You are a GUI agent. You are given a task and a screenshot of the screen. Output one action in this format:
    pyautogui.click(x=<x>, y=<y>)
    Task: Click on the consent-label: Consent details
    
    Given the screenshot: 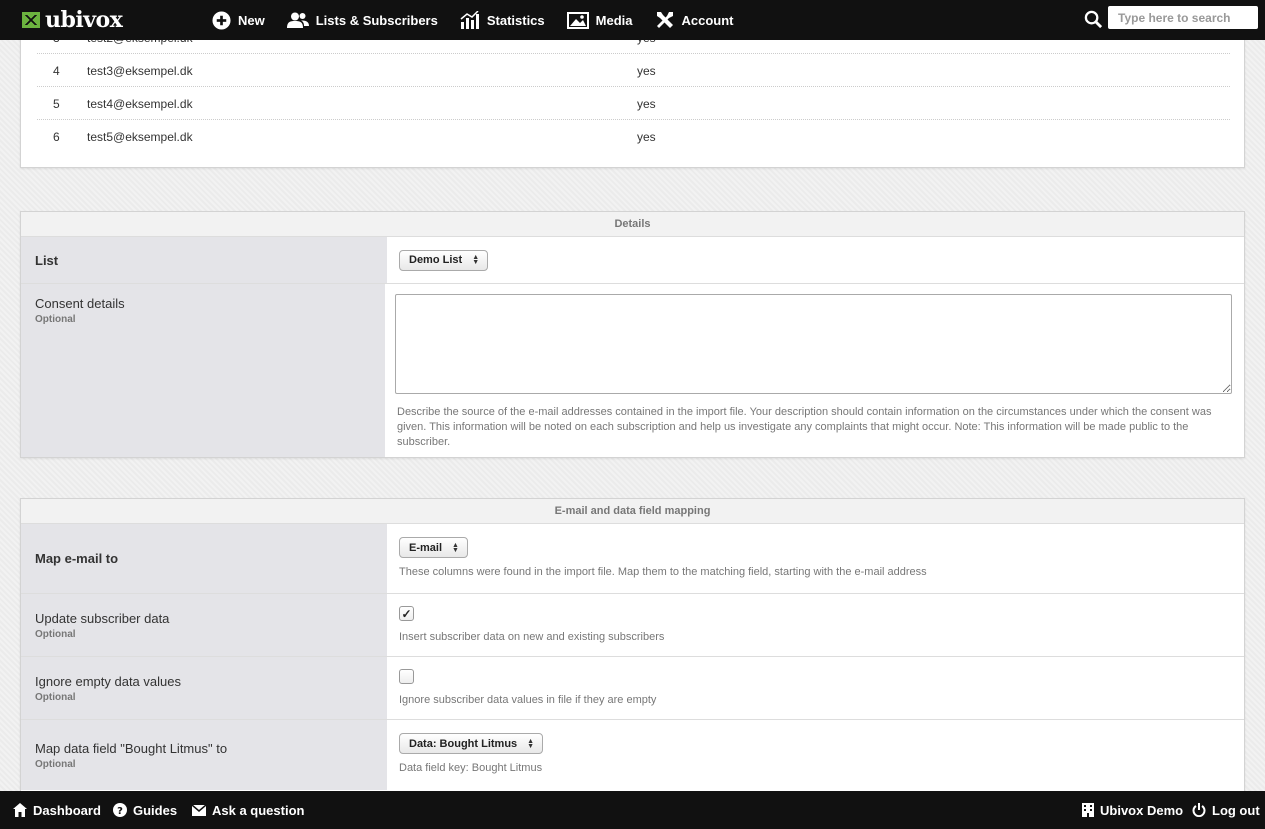 What is the action you would take?
    pyautogui.click(x=80, y=303)
    